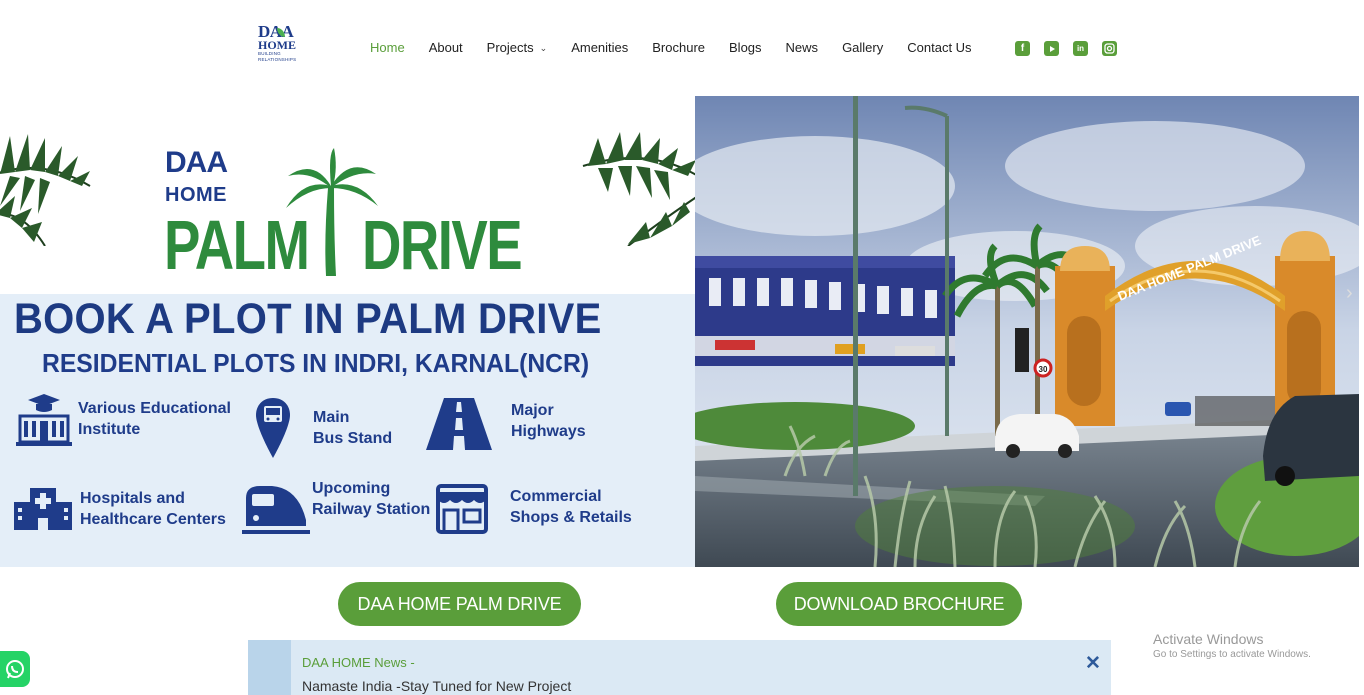  I want to click on feature-bus-line1: Main, so click(331, 417).